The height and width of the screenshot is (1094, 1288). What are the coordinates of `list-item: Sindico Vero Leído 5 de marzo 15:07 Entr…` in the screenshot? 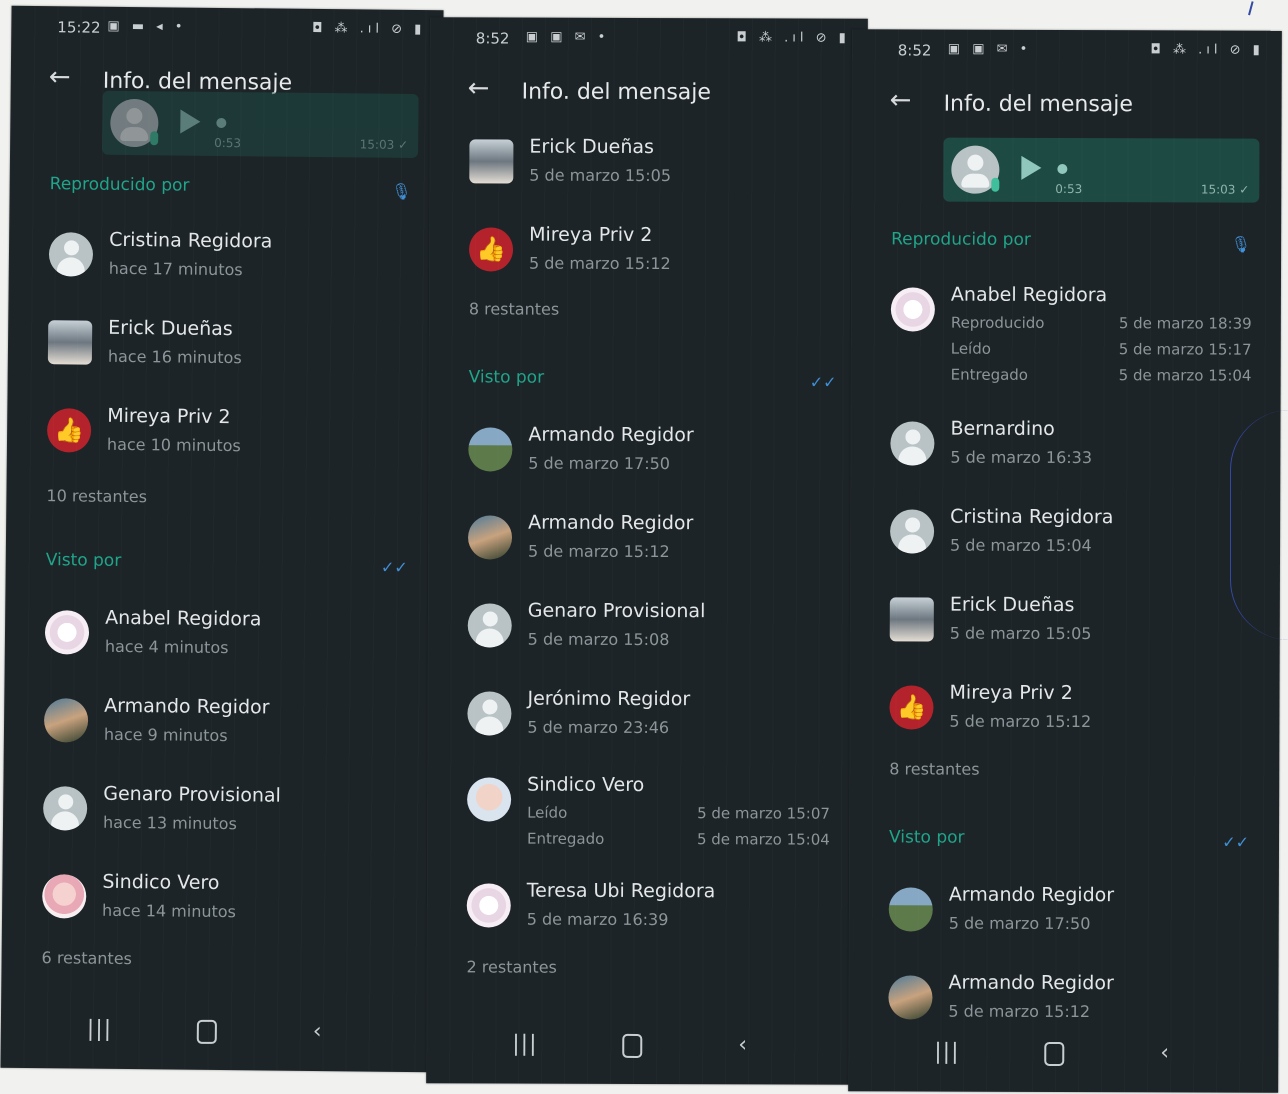 It's located at (656, 818).